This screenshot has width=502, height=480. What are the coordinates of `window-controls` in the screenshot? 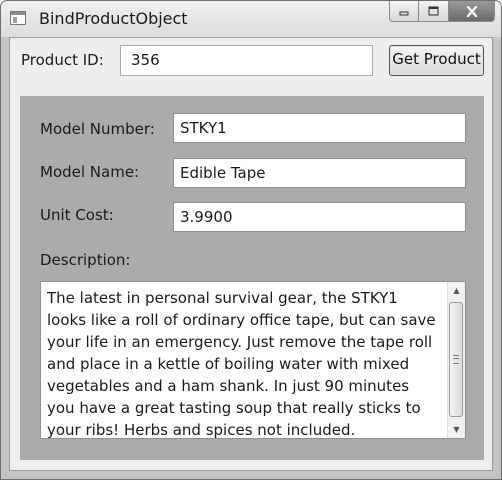 It's located at (442, 12).